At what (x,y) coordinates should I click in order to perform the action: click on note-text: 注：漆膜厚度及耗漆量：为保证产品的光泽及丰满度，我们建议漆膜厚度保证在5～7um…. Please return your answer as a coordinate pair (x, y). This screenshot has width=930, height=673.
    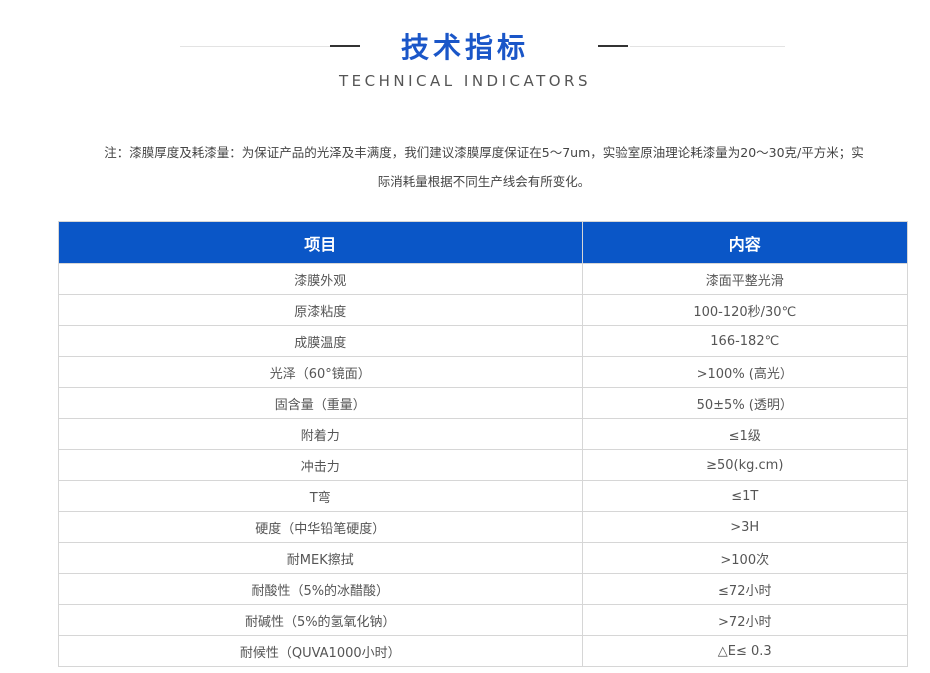
    Looking at the image, I should click on (484, 167).